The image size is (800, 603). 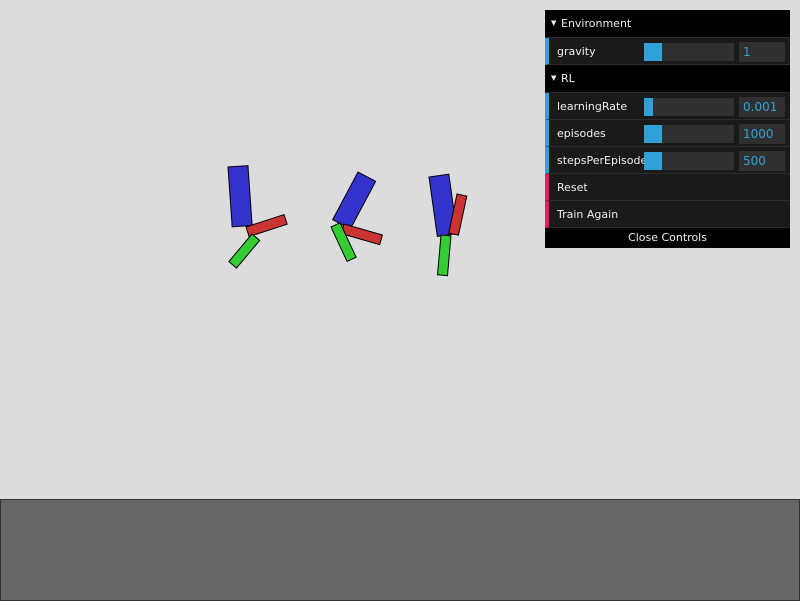 I want to click on agent-1-green-leg, so click(x=244, y=251).